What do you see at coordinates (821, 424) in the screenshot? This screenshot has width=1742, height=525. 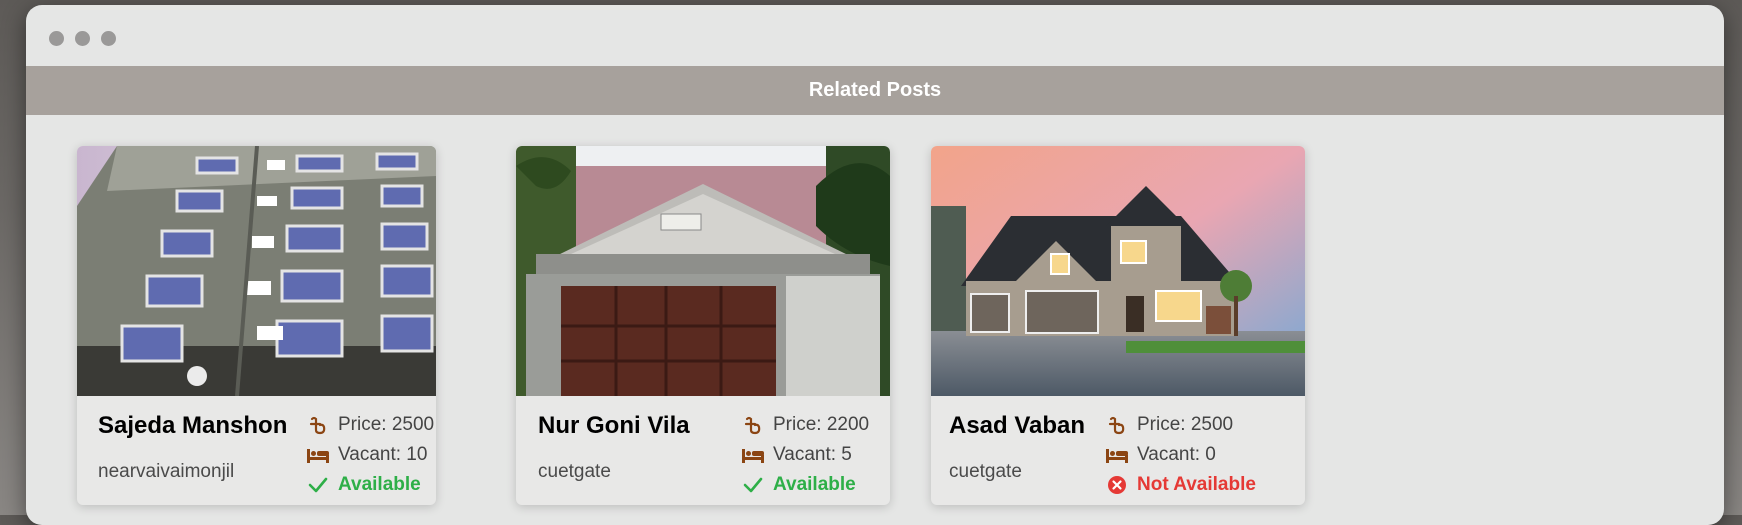 I see `price-text: Price: 2200` at bounding box center [821, 424].